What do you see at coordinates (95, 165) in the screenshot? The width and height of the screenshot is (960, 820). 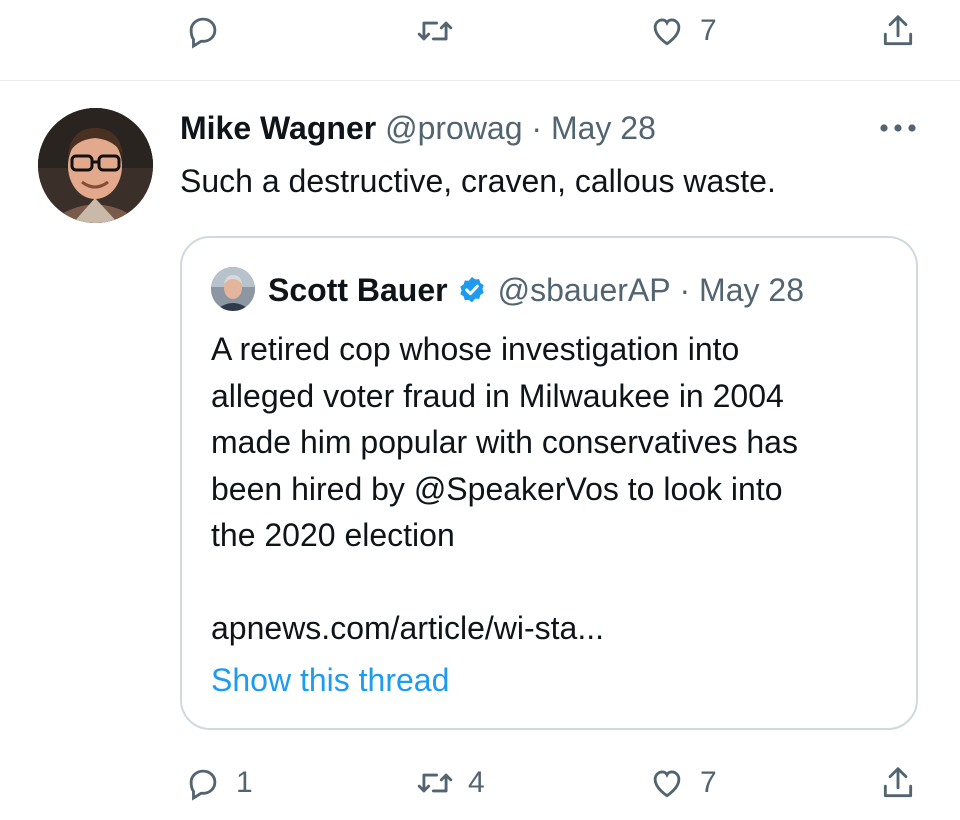 I see `avatar` at bounding box center [95, 165].